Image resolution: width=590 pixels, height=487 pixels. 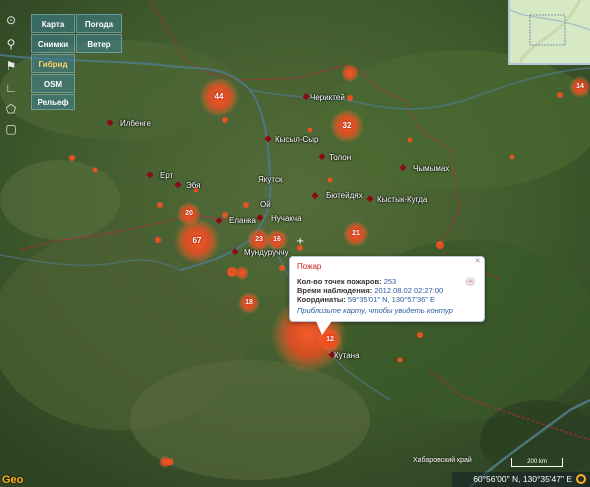 What do you see at coordinates (366, 299) in the screenshot?
I see `coordinates-row: Координаты: 59°35'01" N, 130°57'36" E` at bounding box center [366, 299].